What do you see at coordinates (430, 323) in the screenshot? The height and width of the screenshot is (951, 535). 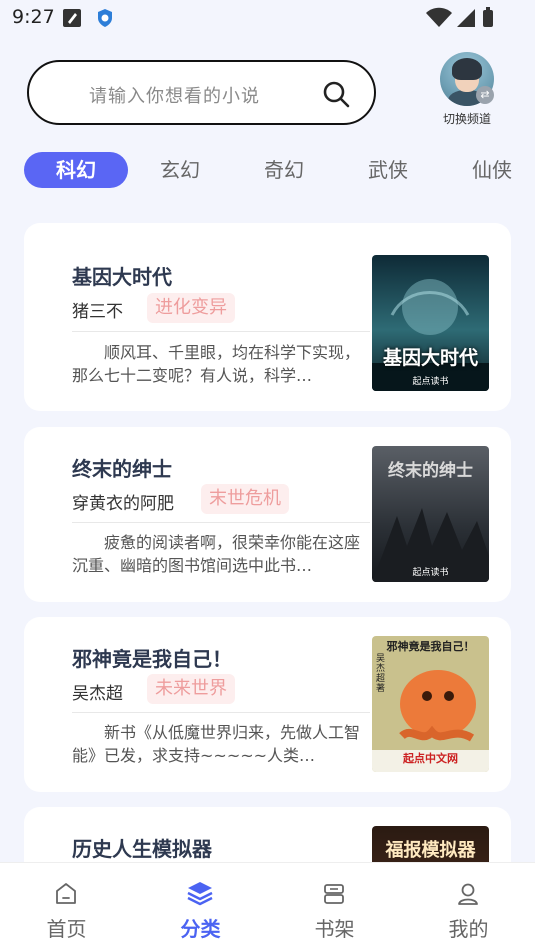 I see `book-cover: 基因大时代 起点读书` at bounding box center [430, 323].